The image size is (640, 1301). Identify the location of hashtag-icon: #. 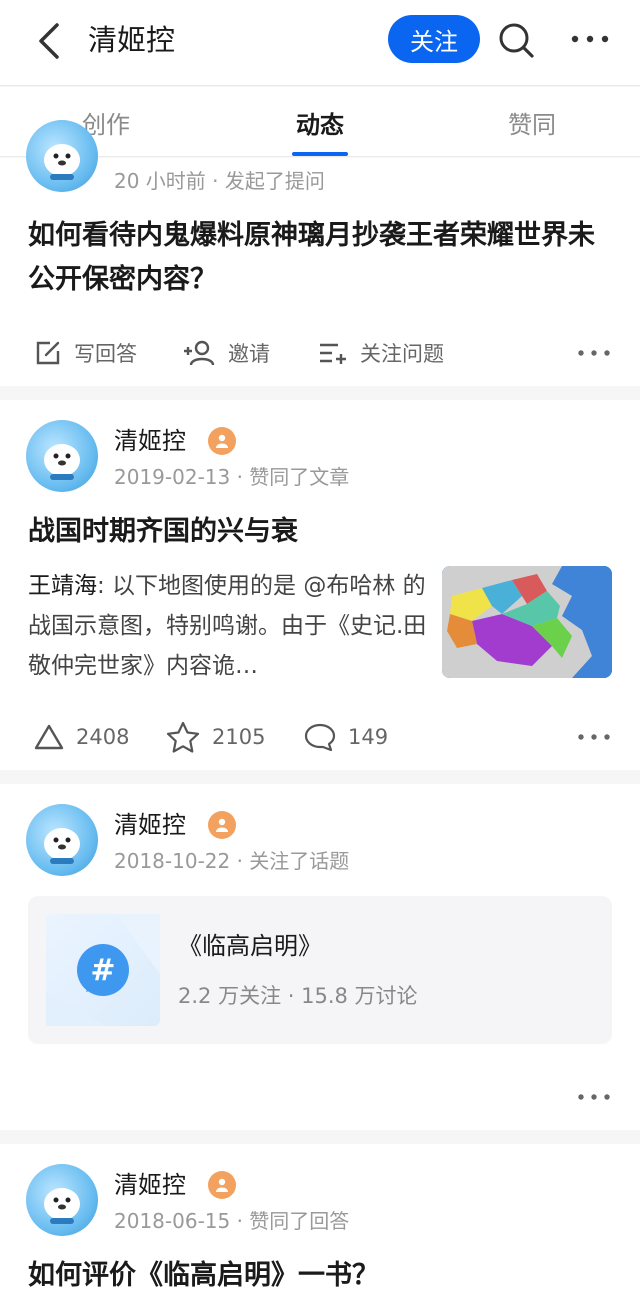
(103, 970).